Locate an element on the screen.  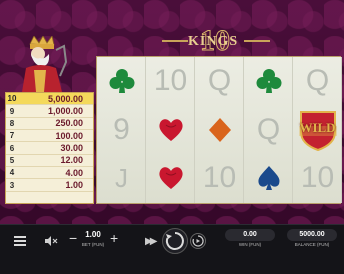
paytable-row: 6 30.00 is located at coordinates (49, 148).